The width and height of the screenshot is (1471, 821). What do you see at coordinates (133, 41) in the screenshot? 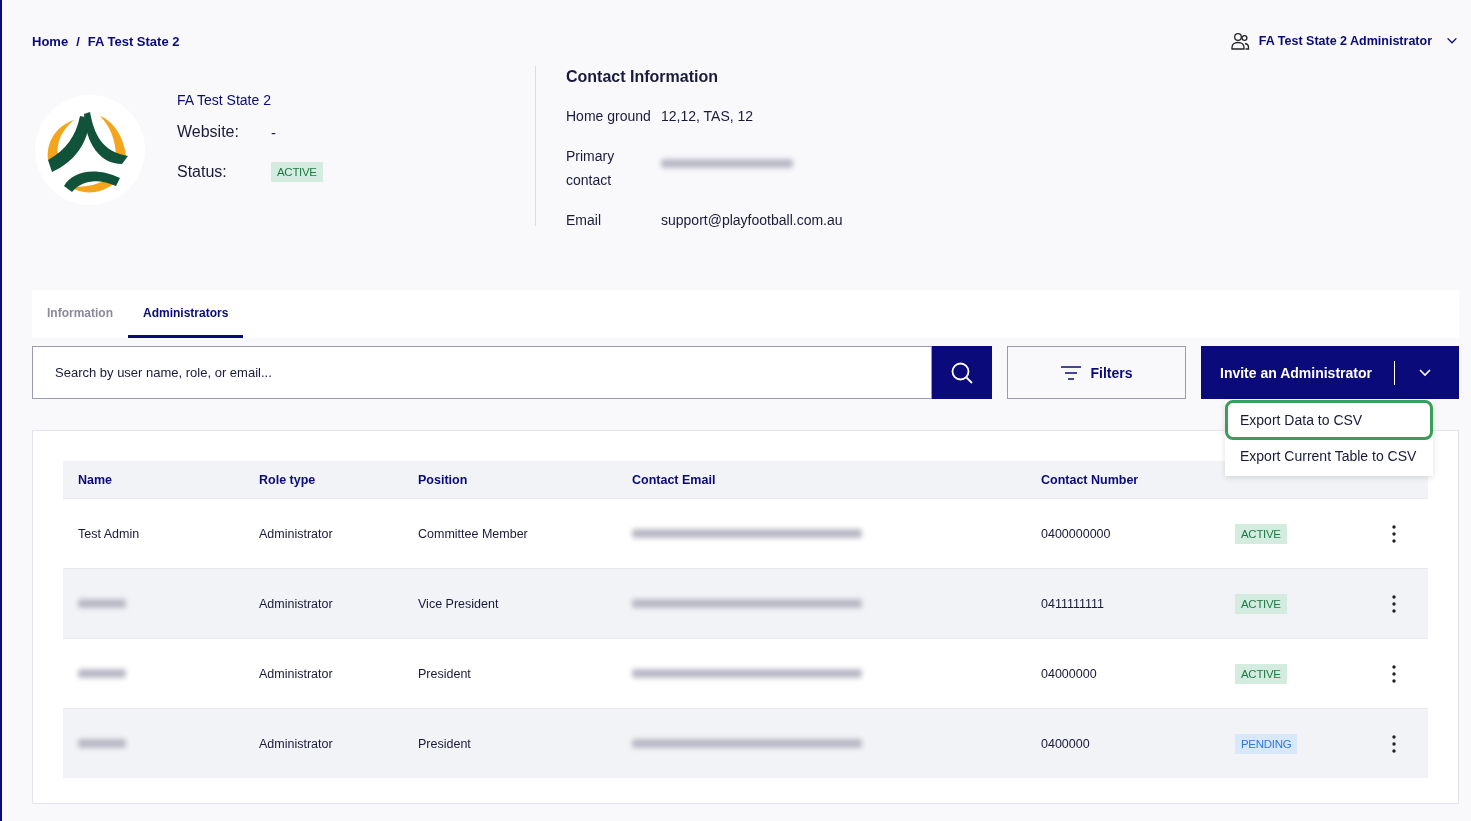
I see `breadcrumb-link: FA Test State 2` at bounding box center [133, 41].